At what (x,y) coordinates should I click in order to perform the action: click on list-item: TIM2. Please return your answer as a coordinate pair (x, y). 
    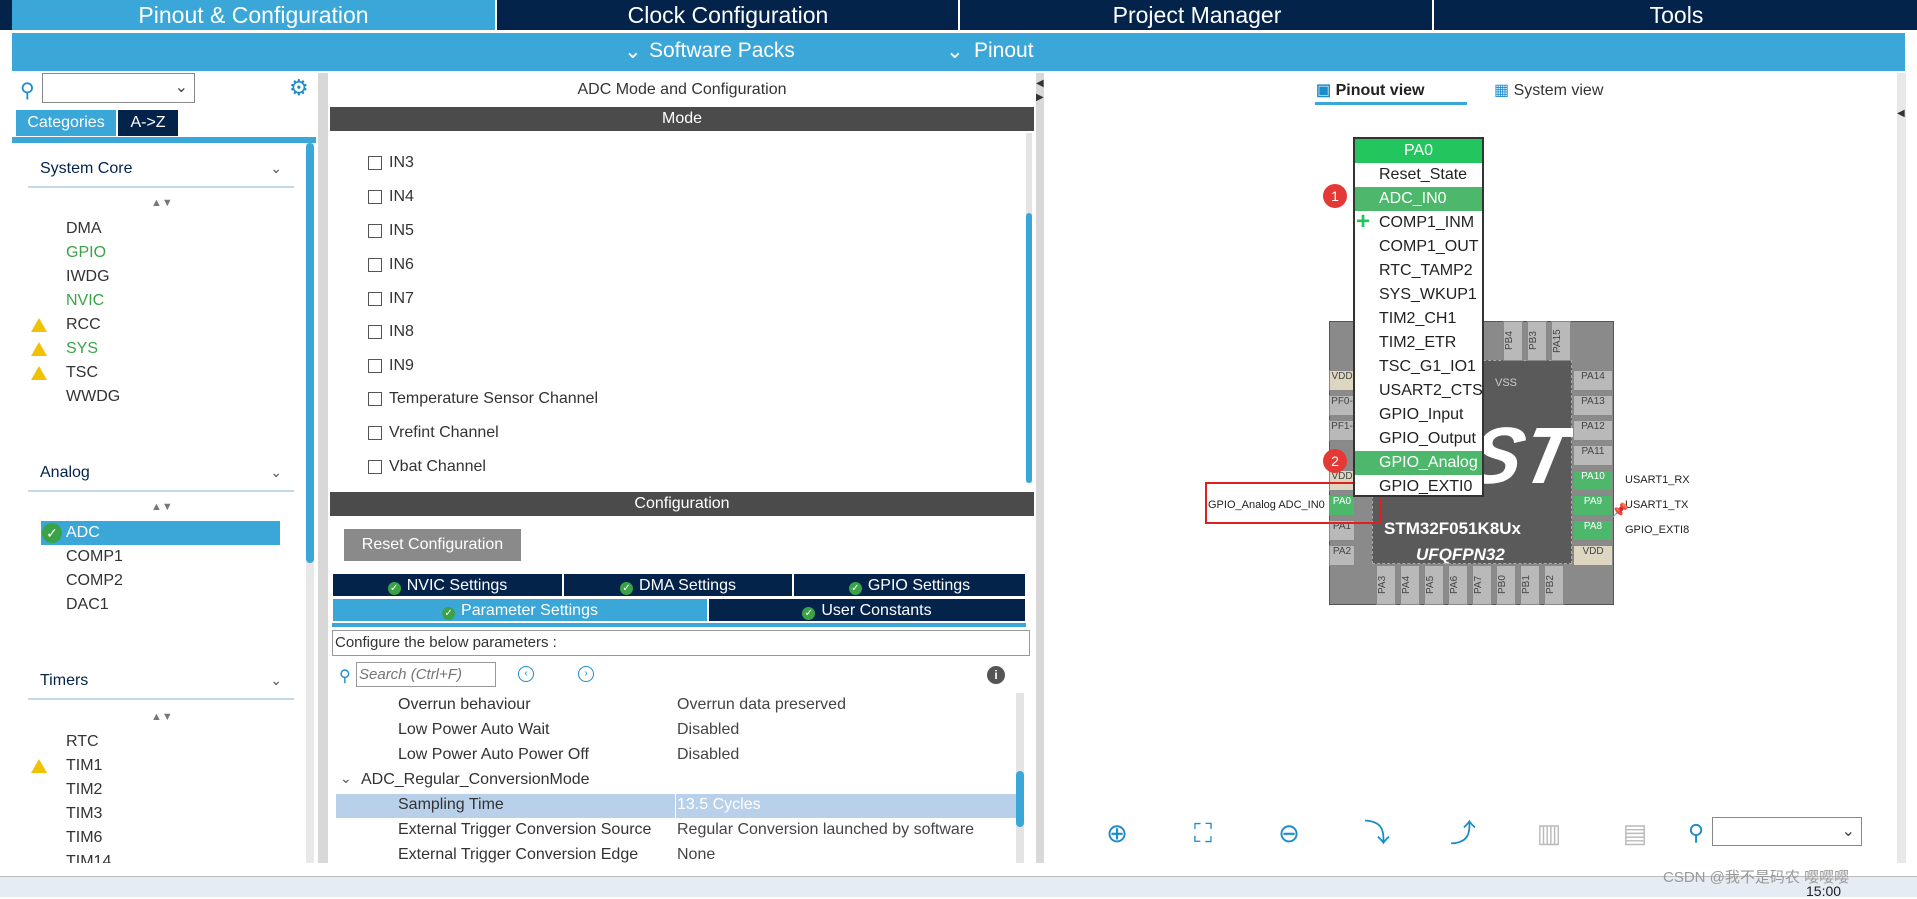
    Looking at the image, I should click on (84, 790).